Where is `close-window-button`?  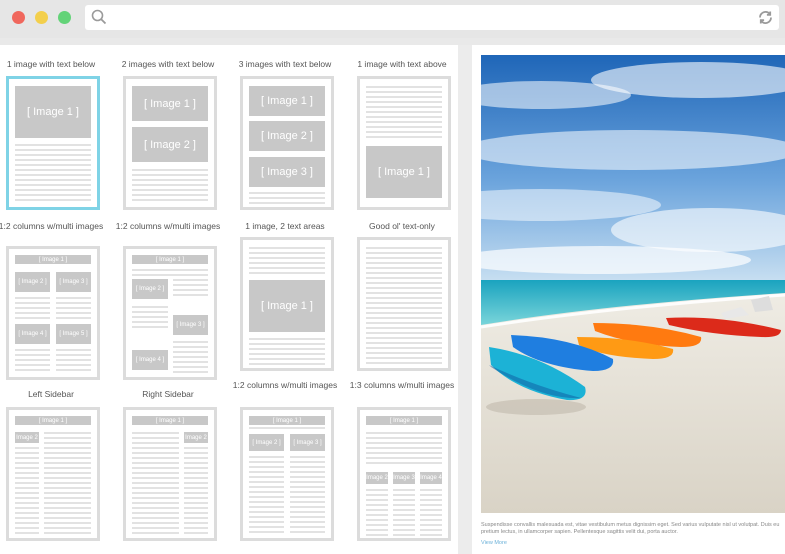 close-window-button is located at coordinates (18, 17).